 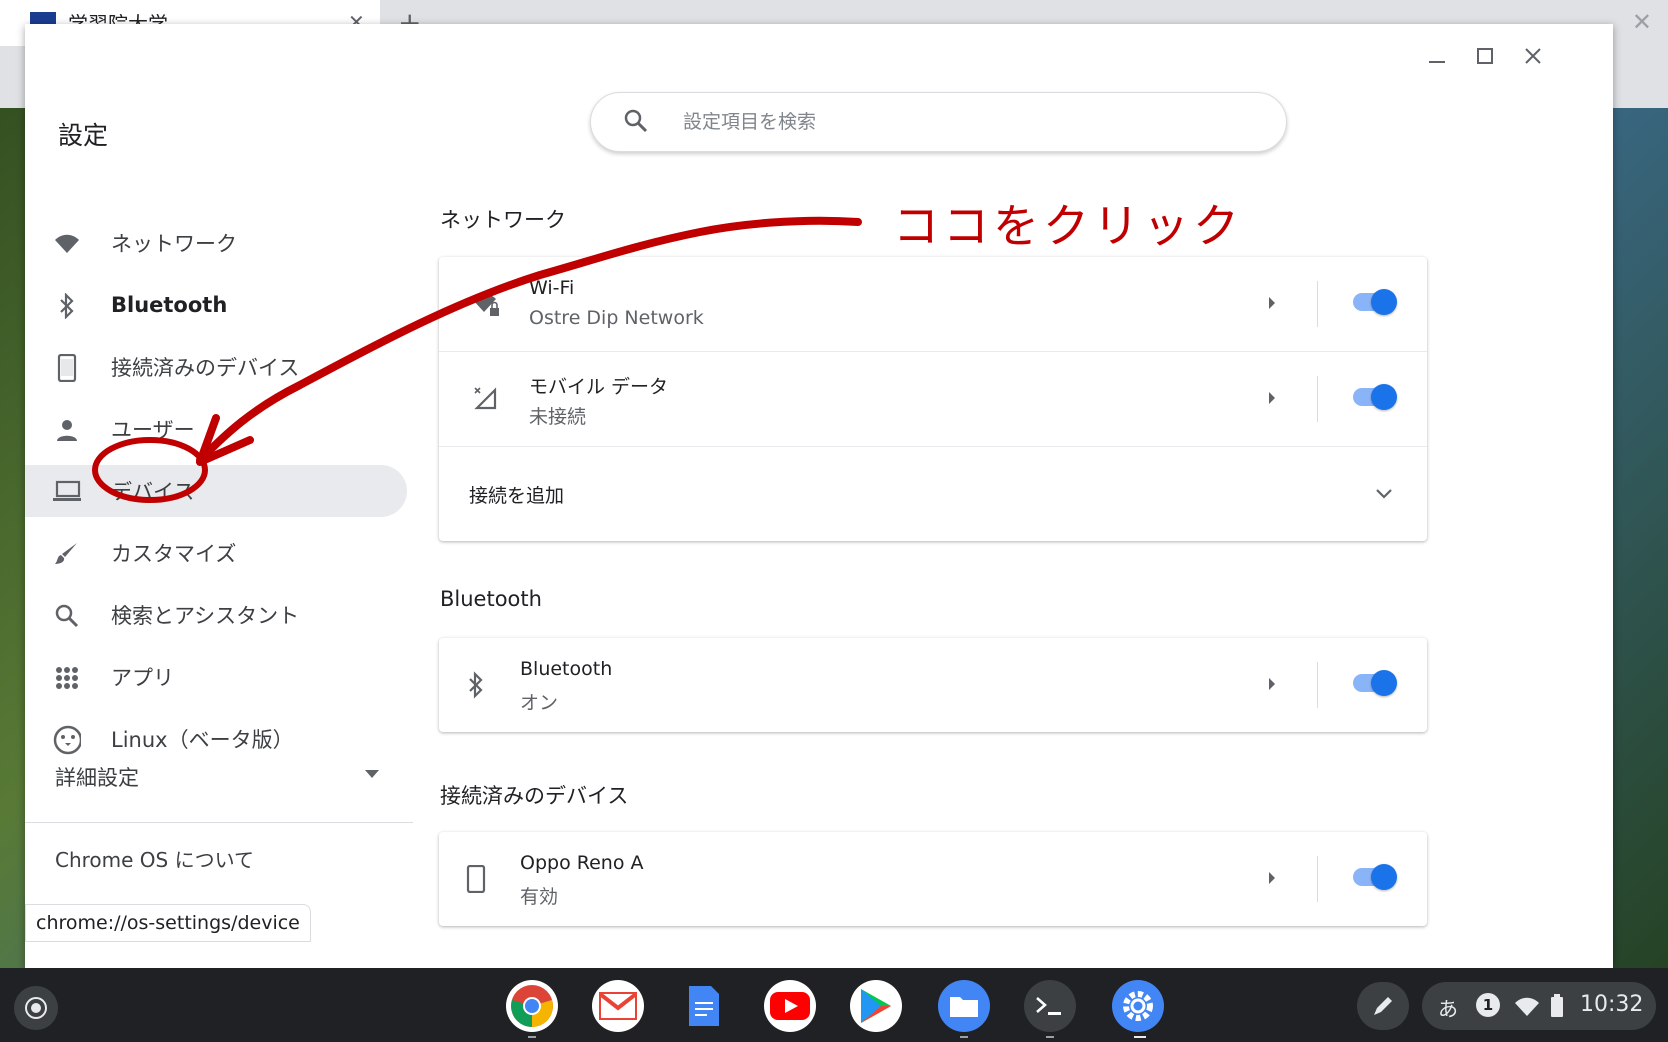 I want to click on battery-icon, so click(x=1557, y=1008).